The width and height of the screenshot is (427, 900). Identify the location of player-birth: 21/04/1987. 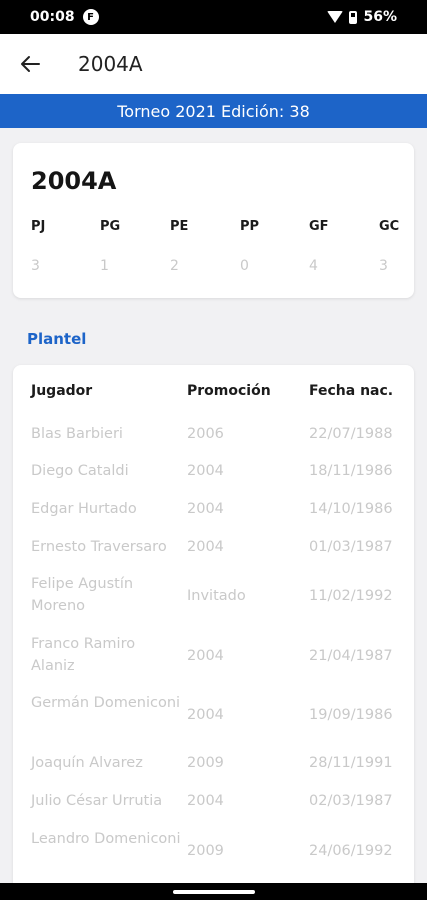
(351, 656).